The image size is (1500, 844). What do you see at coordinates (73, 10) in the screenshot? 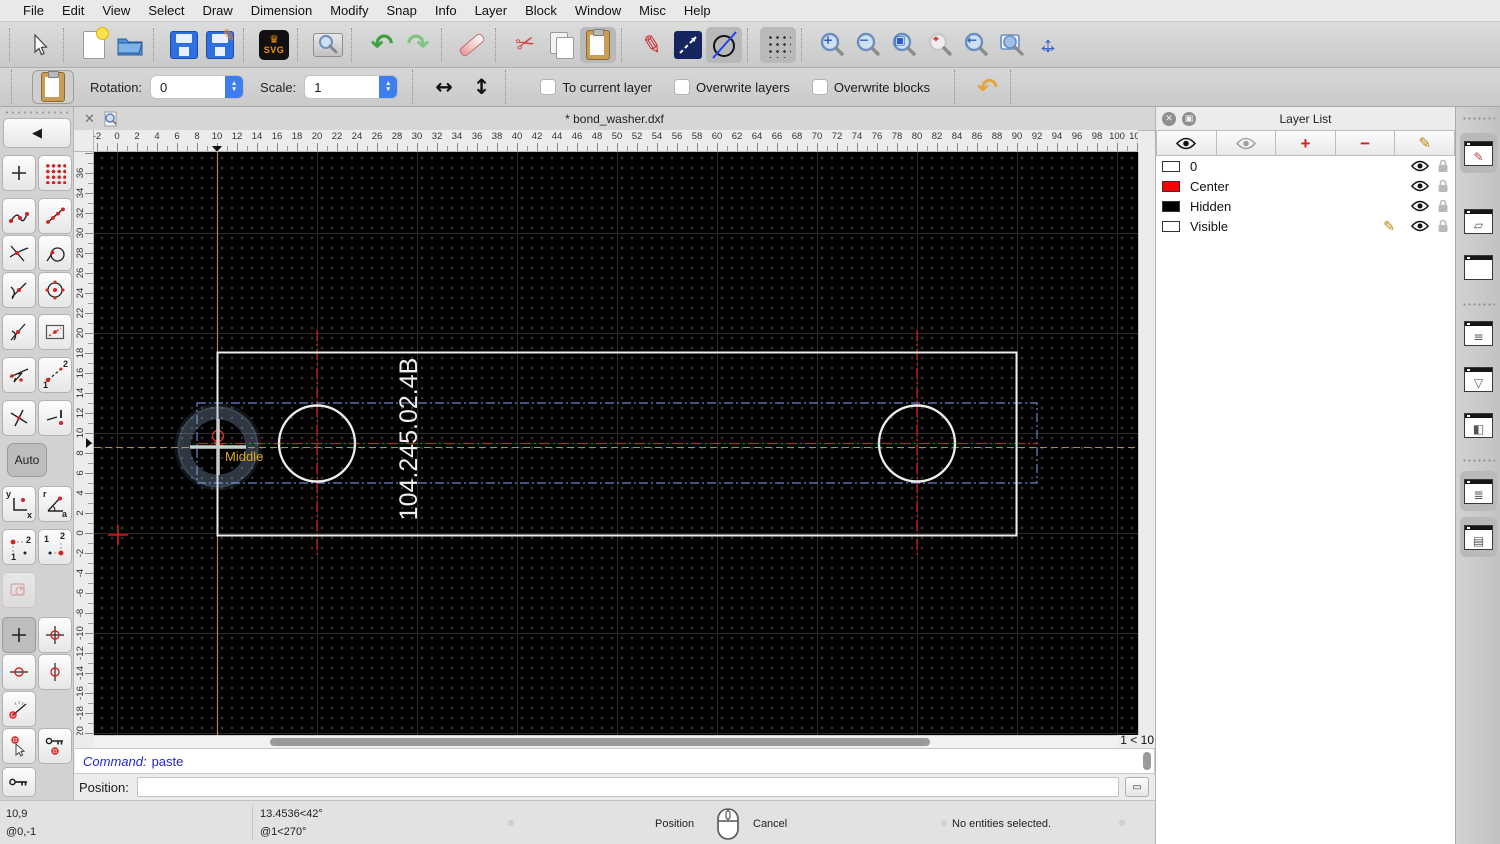
I see `menu-edit: Edit` at bounding box center [73, 10].